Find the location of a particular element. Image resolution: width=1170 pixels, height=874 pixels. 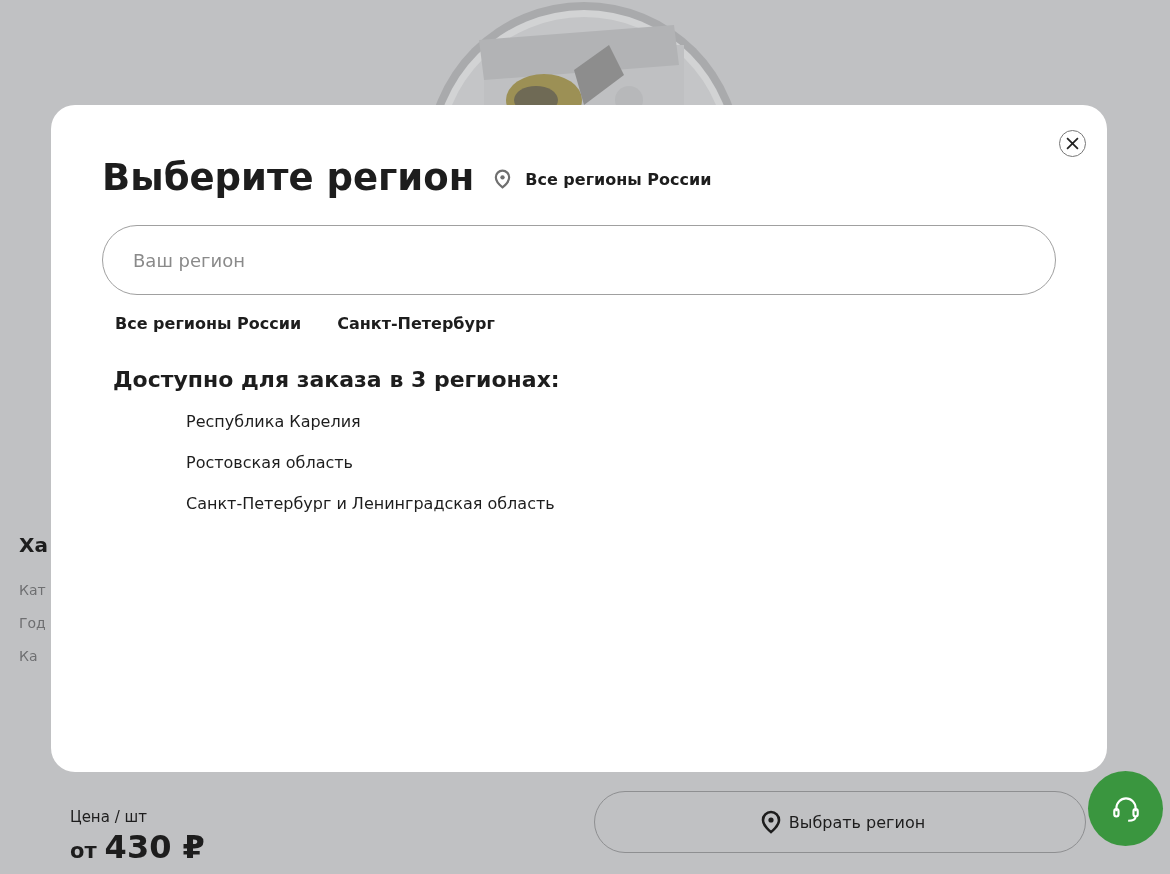

price-value: 430 ₽ is located at coordinates (154, 847).